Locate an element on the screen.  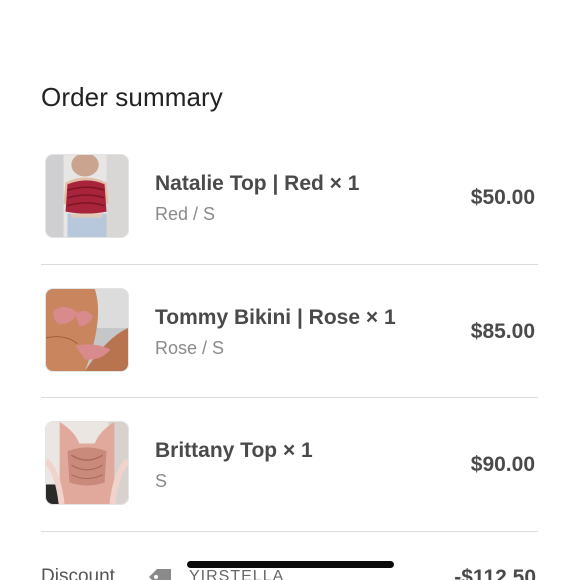
discount-code: YIRSTELLA is located at coordinates (237, 574).